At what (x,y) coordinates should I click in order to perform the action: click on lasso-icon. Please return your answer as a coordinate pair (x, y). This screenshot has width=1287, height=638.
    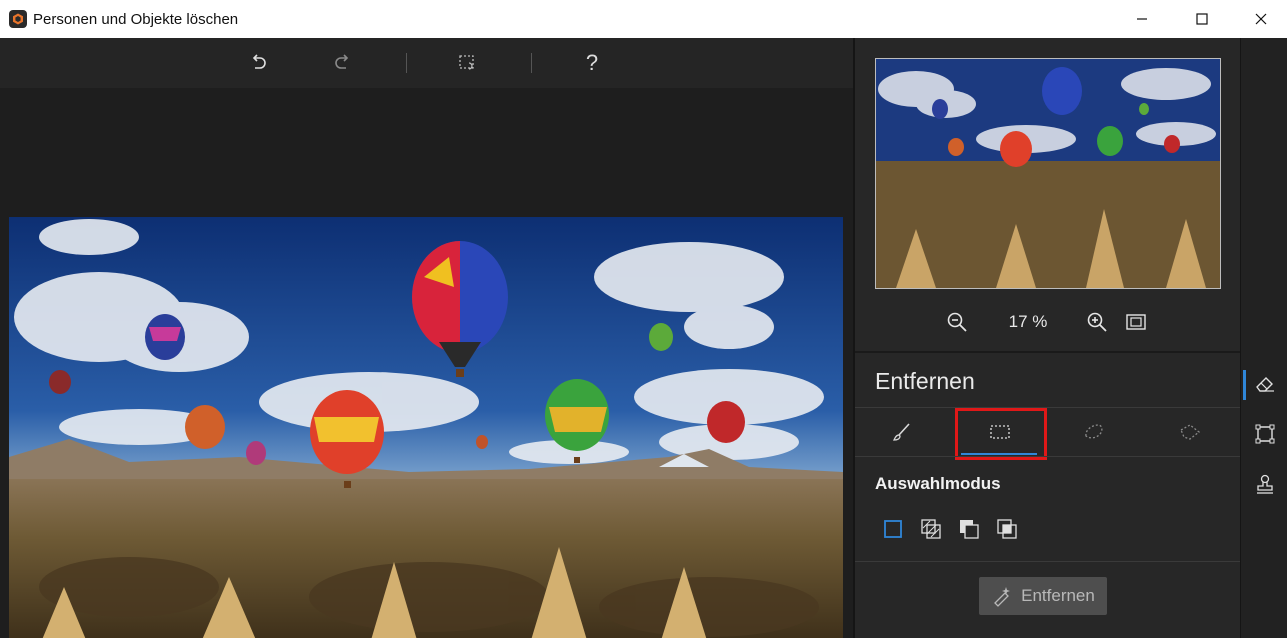
    Looking at the image, I should click on (1094, 431).